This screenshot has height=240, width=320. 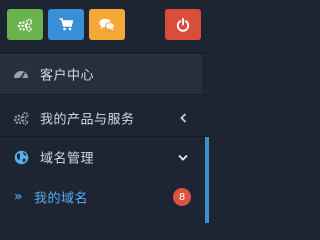 I want to click on chevron-down-icon, so click(x=183, y=157).